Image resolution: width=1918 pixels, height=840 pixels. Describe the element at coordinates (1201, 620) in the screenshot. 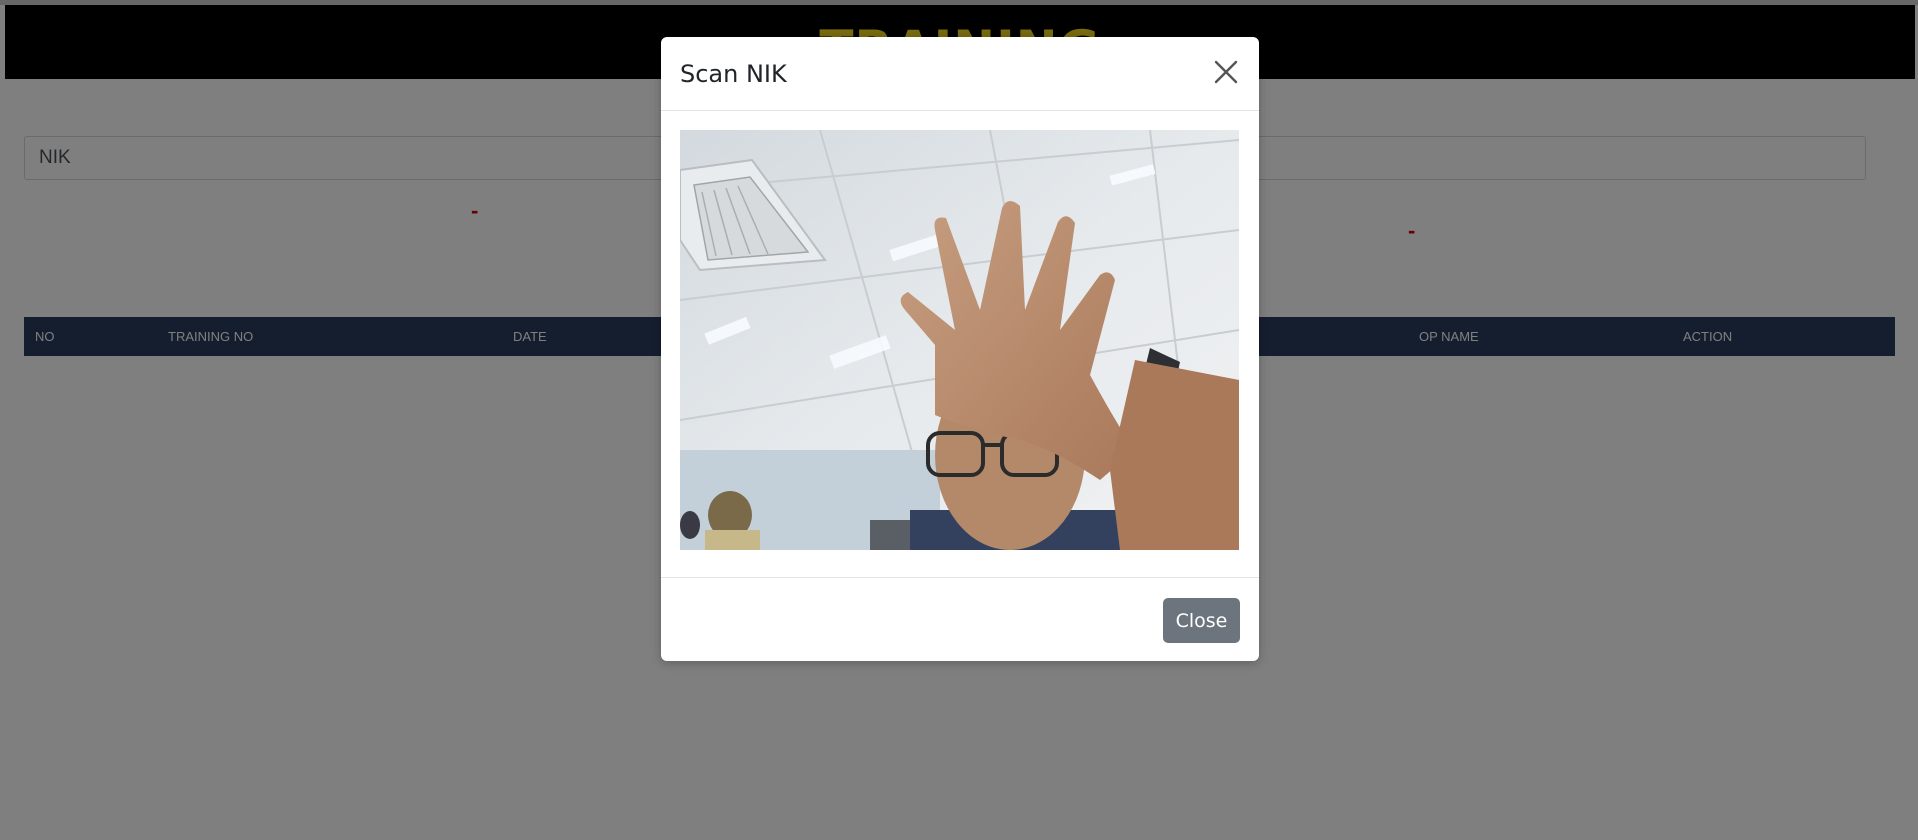

I see `close-button: Close` at that location.